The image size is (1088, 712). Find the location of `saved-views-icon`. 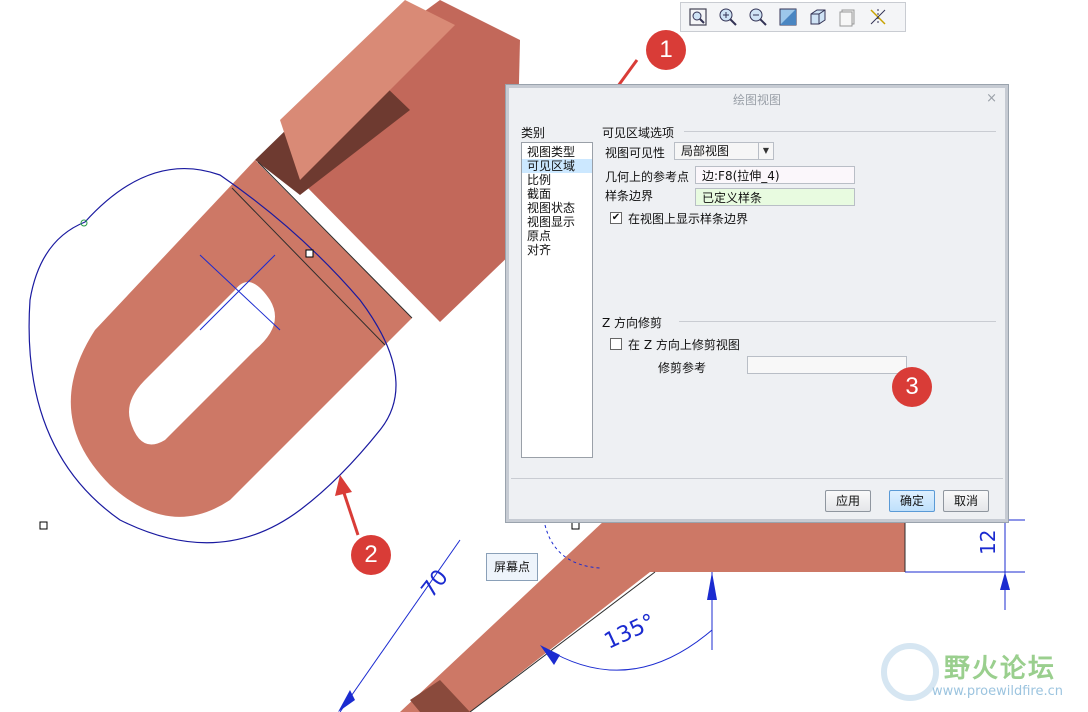

saved-views-icon is located at coordinates (848, 17).